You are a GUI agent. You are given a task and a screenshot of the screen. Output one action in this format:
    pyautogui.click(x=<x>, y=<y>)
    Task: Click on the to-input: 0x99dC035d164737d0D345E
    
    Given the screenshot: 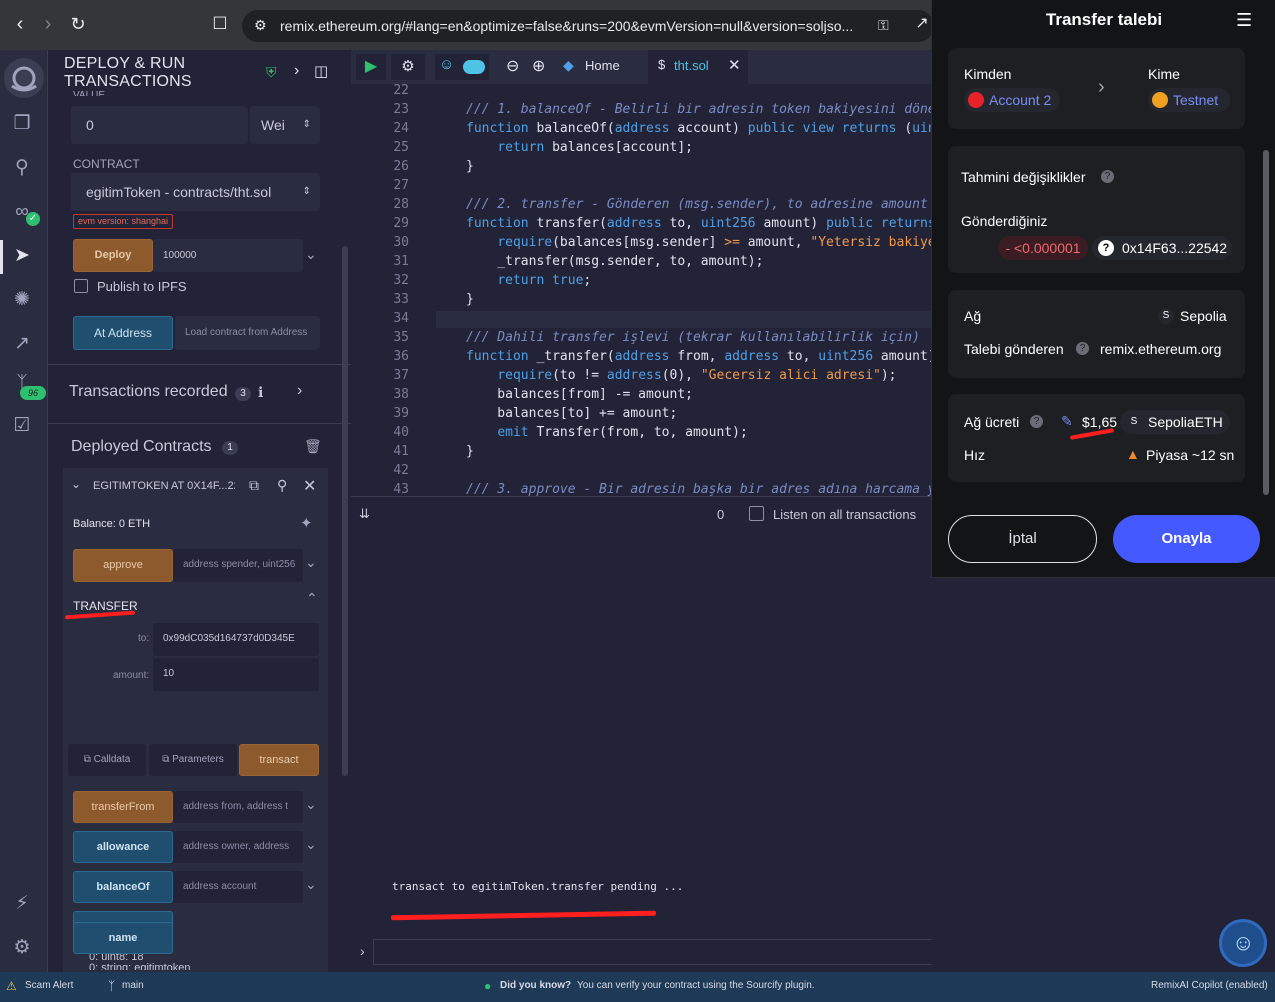 What is the action you would take?
    pyautogui.click(x=236, y=639)
    